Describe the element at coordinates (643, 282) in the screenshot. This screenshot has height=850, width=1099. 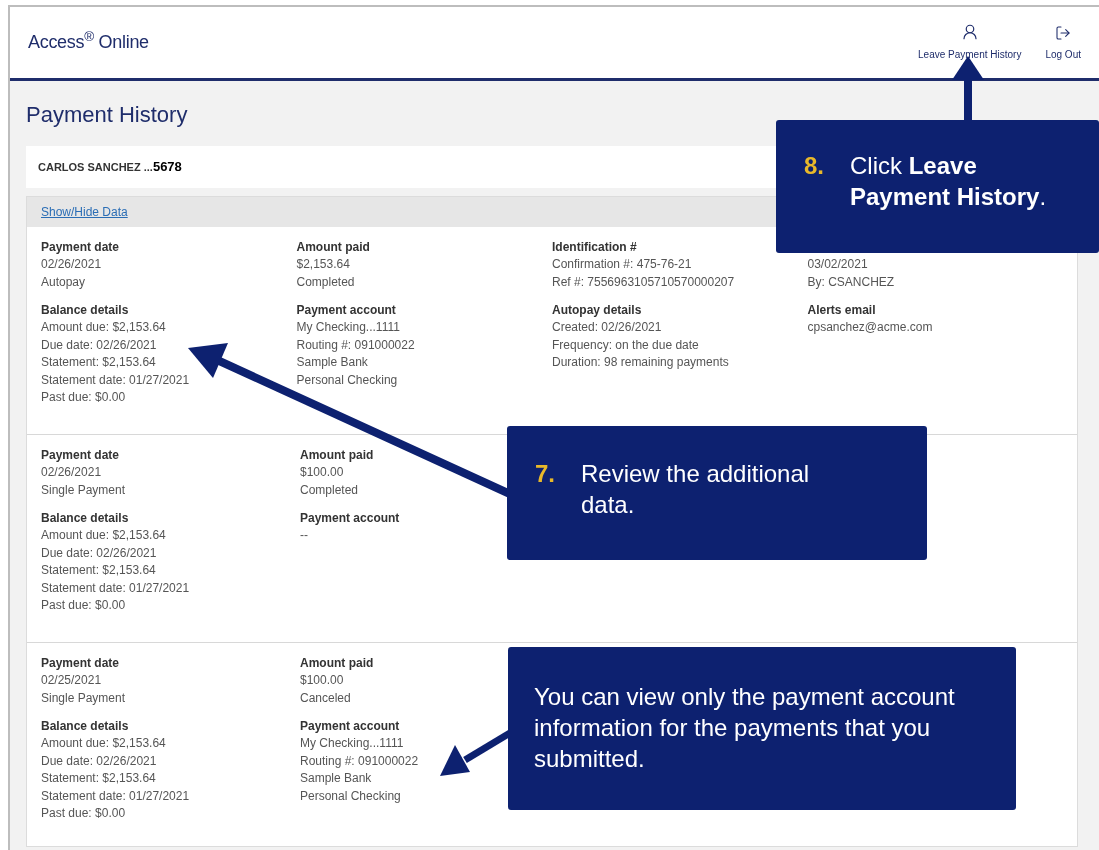
I see `field-value: Ref #: 7556963105710570000207` at that location.